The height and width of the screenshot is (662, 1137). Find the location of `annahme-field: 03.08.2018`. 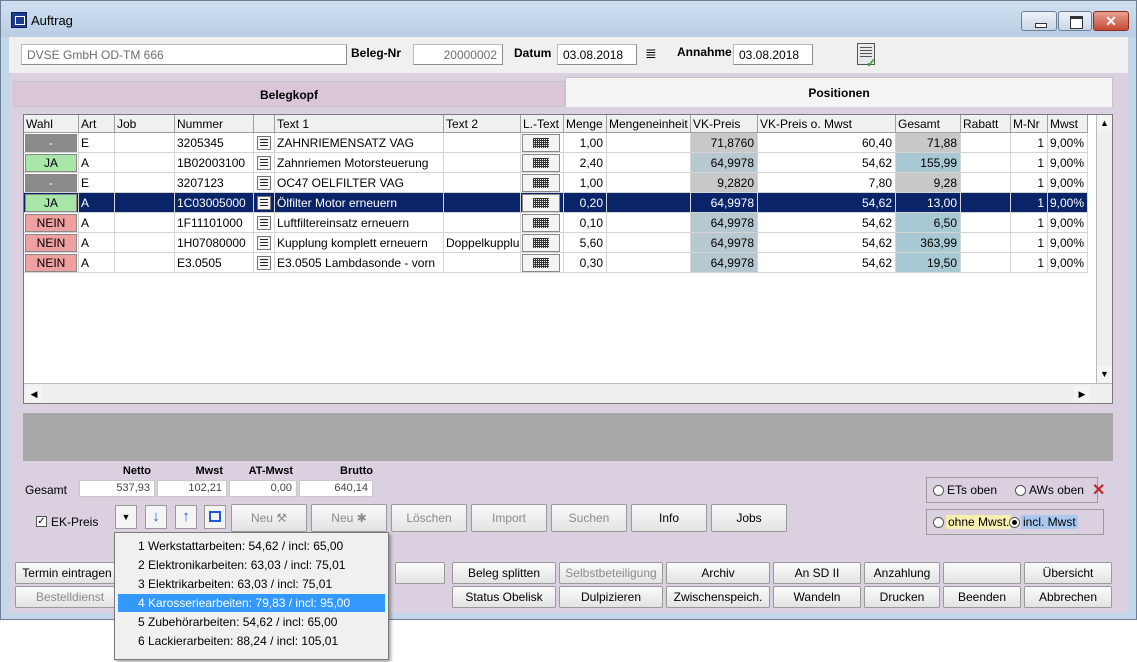

annahme-field: 03.08.2018 is located at coordinates (773, 54).